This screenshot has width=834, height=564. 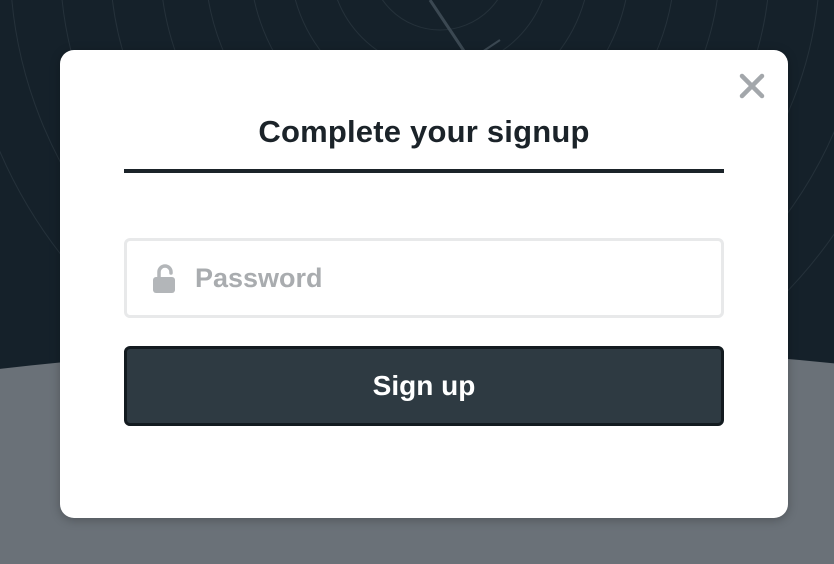 I want to click on title-divider, so click(x=424, y=171).